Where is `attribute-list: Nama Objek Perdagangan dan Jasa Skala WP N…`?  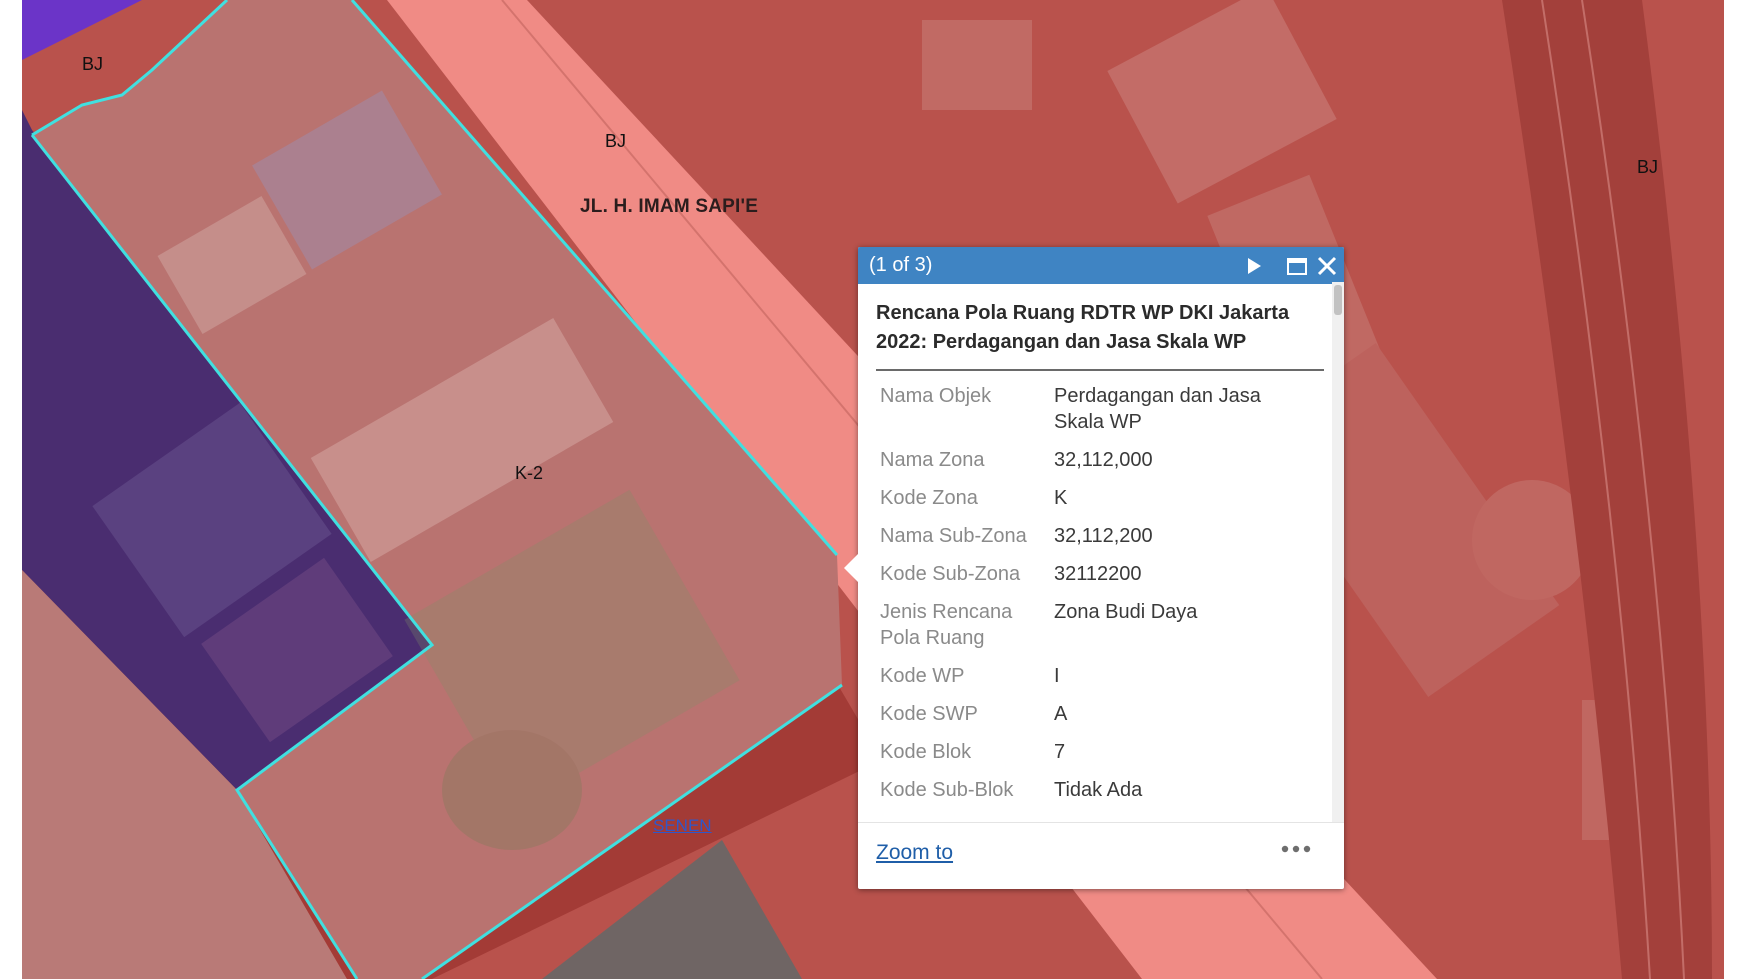
attribute-list: Nama Objek Perdagangan dan Jasa Skala WP N… is located at coordinates (1101, 600).